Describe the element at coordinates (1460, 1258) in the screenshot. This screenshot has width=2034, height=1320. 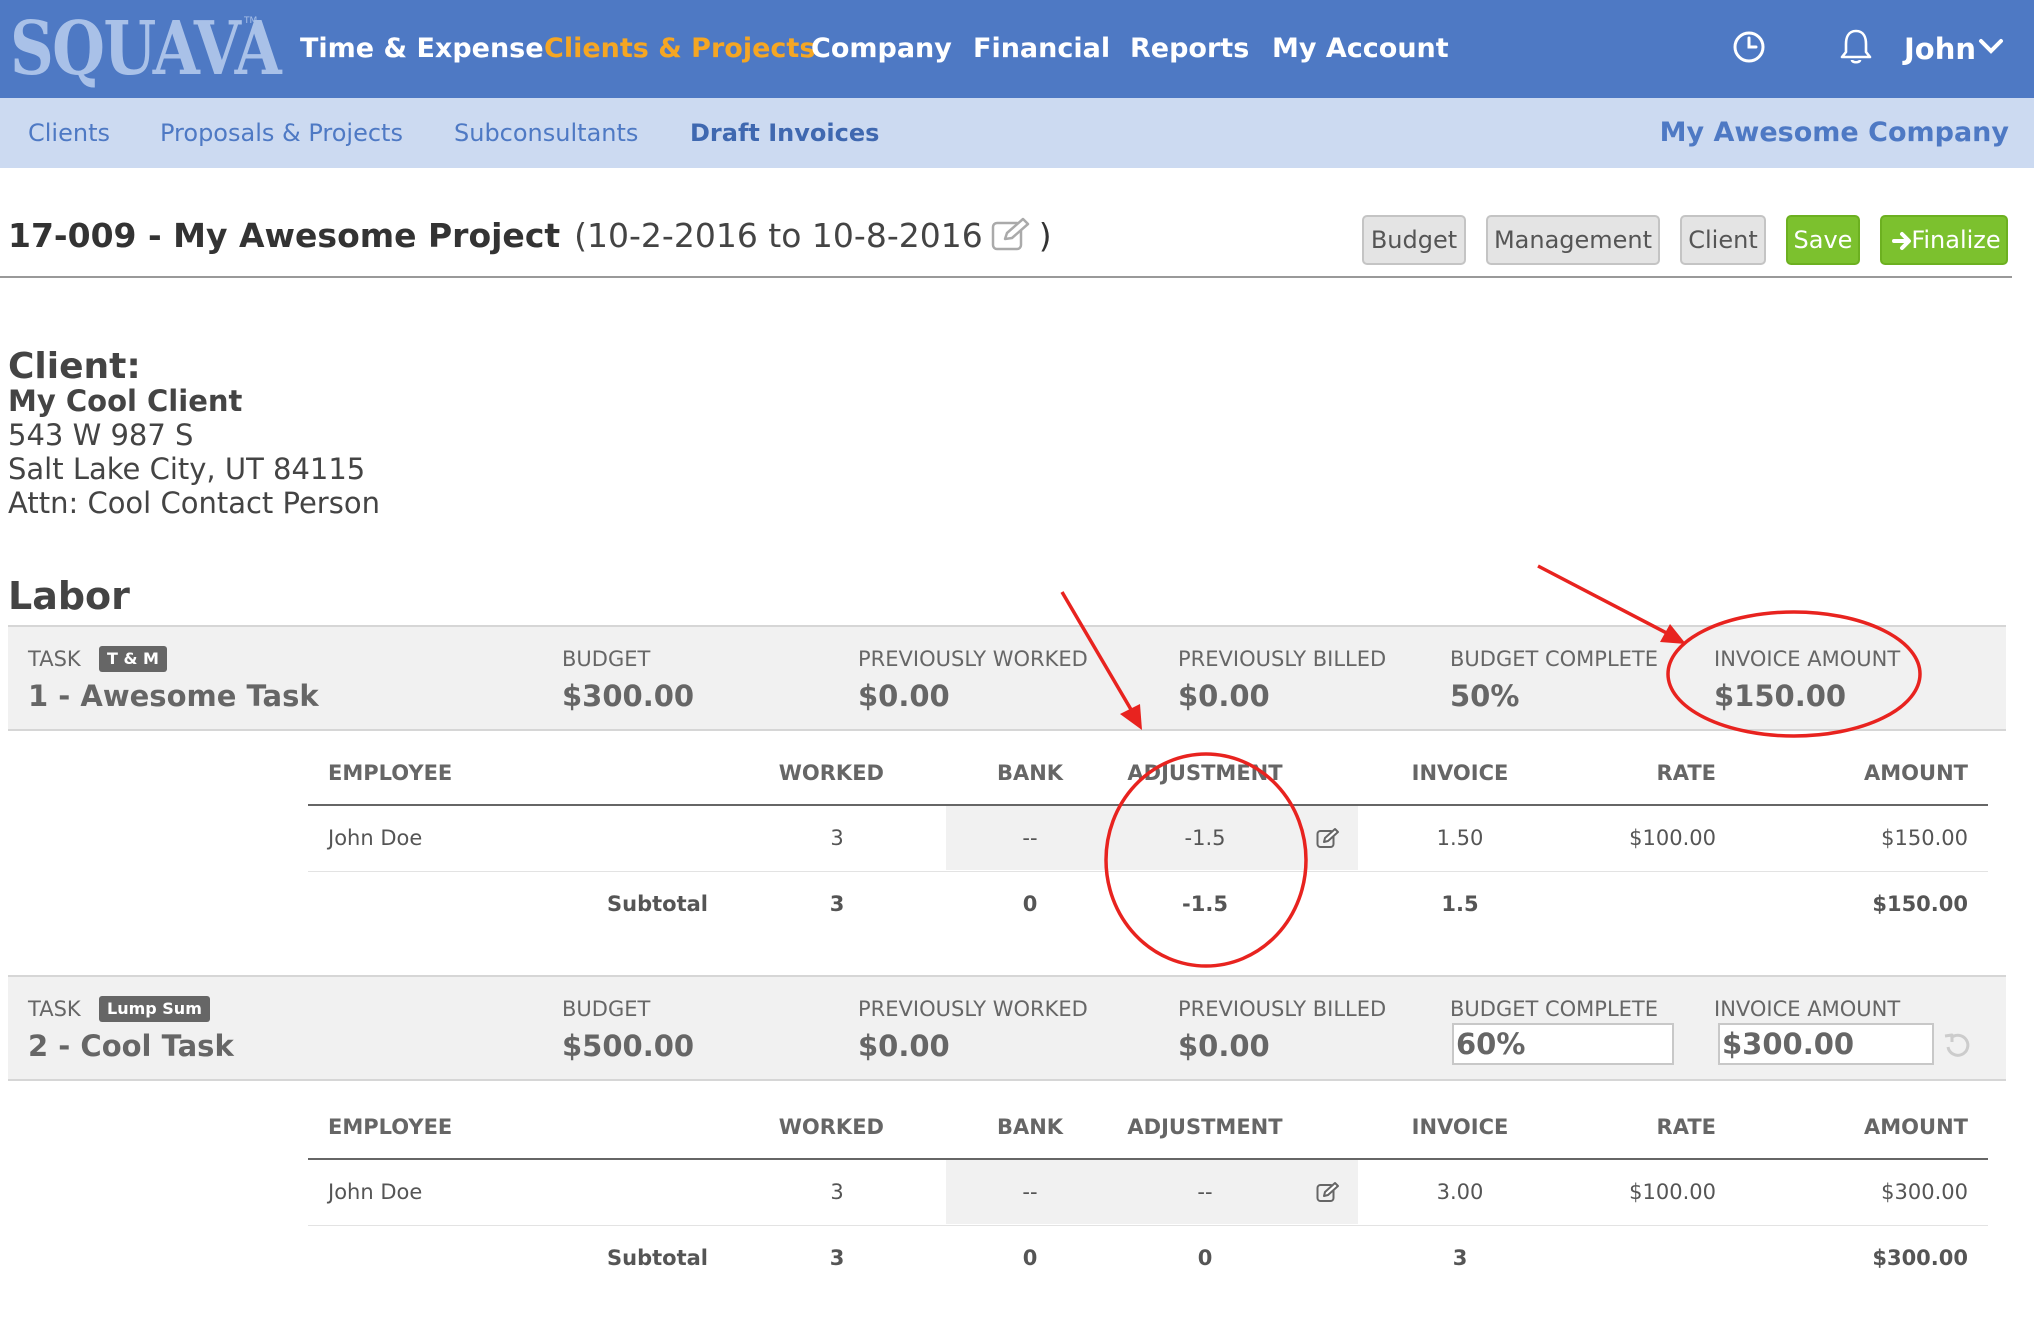
I see `subtotal-invoice: 3` at that location.